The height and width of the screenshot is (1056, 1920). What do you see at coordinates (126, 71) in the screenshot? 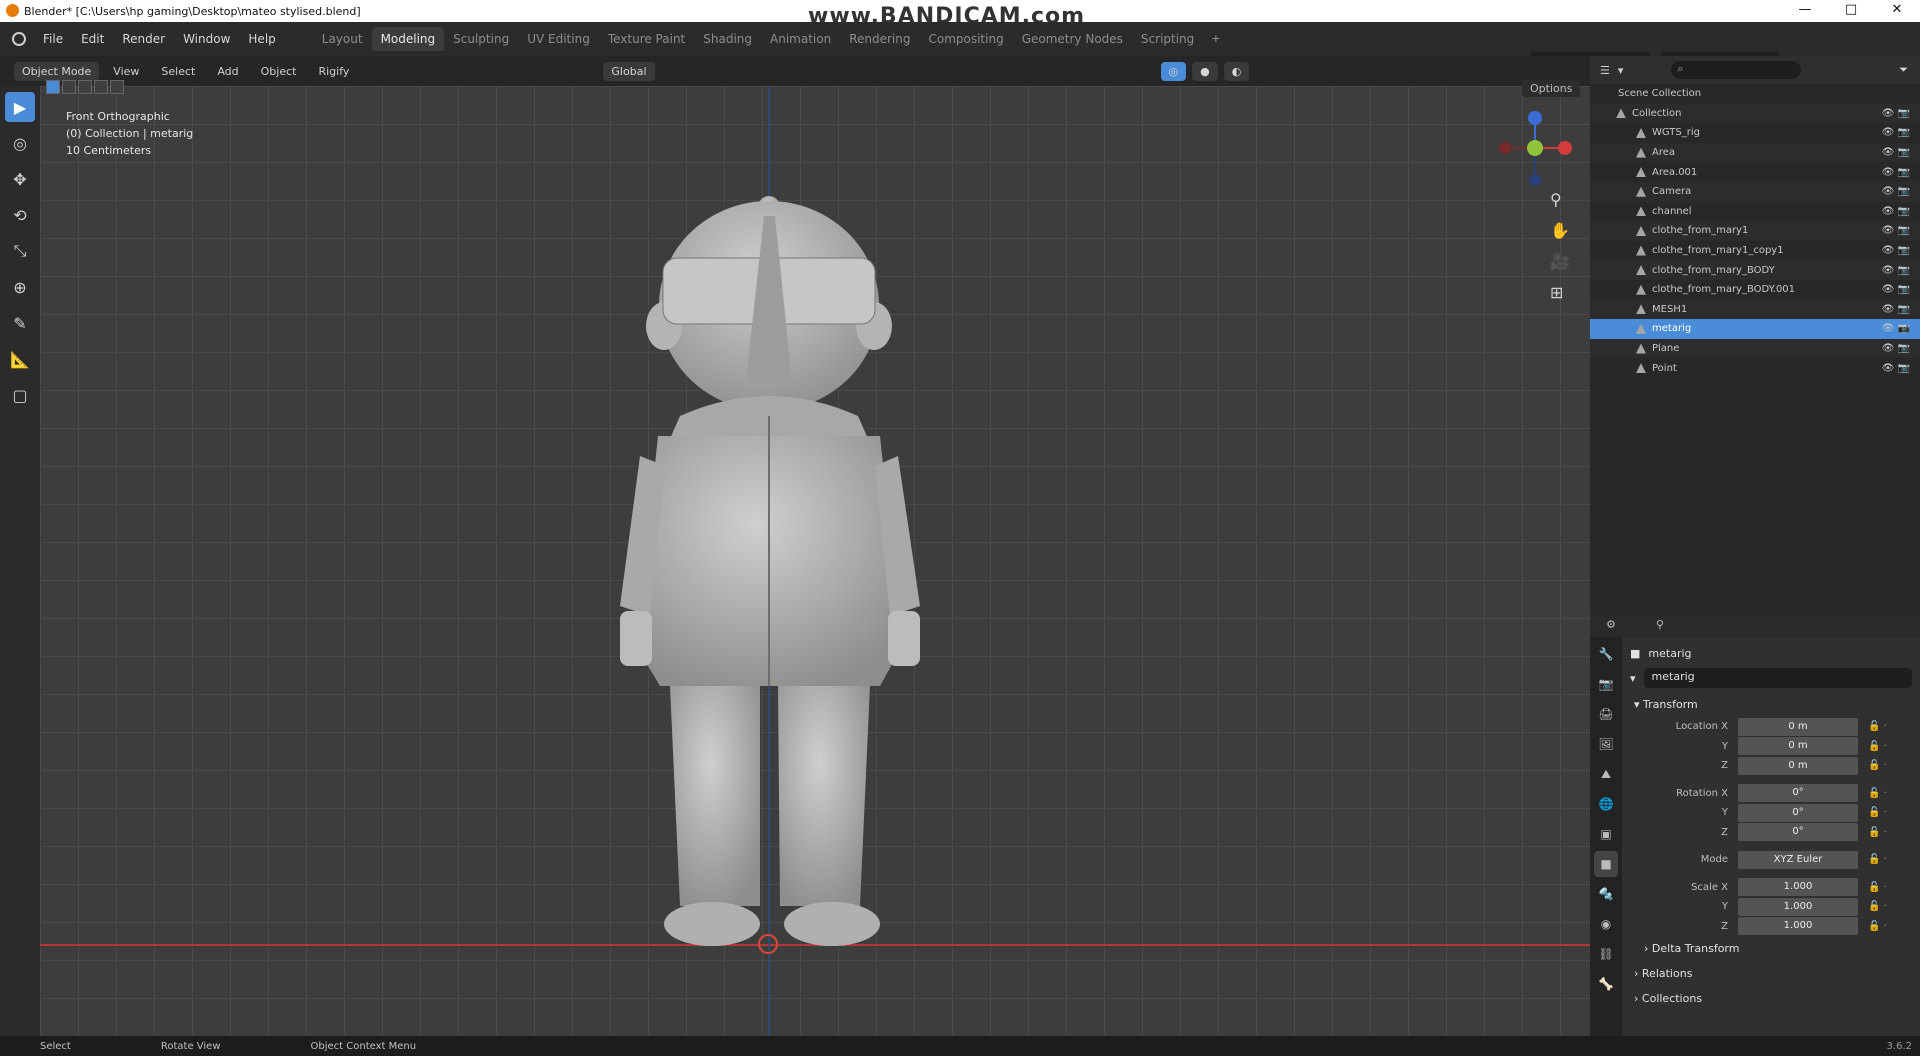
I see `header-view: View` at bounding box center [126, 71].